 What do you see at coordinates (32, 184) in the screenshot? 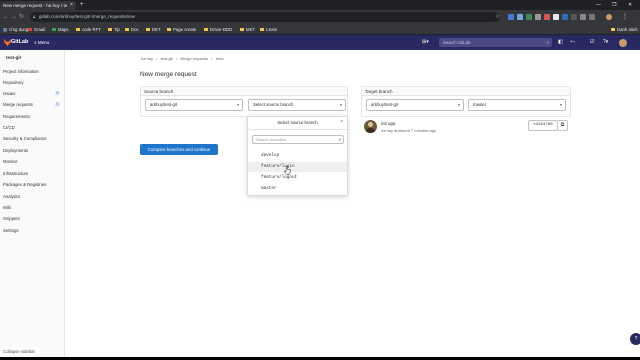
I see `sidebar-item-packages: Packages & Registries` at bounding box center [32, 184].